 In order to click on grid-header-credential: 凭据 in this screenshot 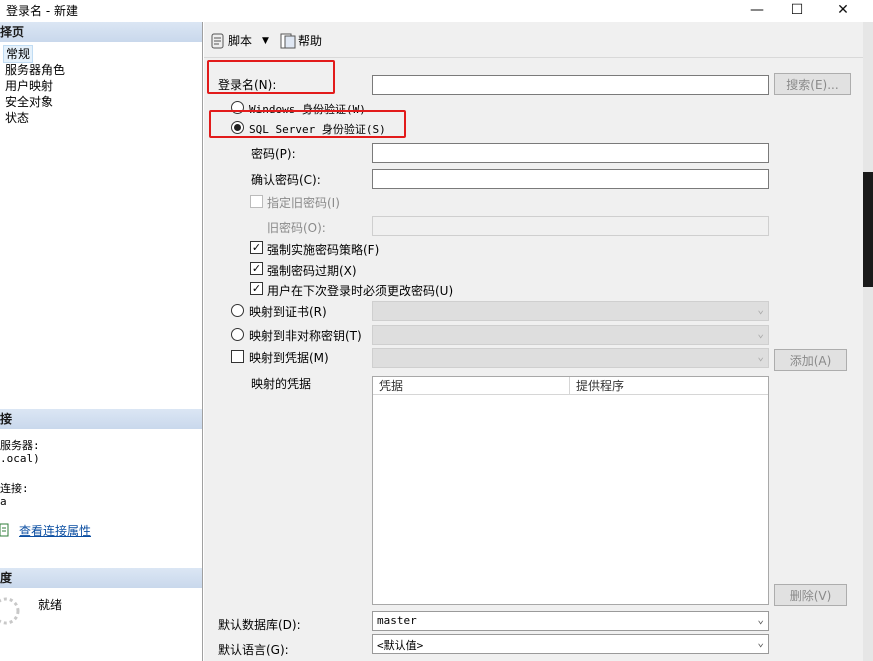, I will do `click(471, 386)`.